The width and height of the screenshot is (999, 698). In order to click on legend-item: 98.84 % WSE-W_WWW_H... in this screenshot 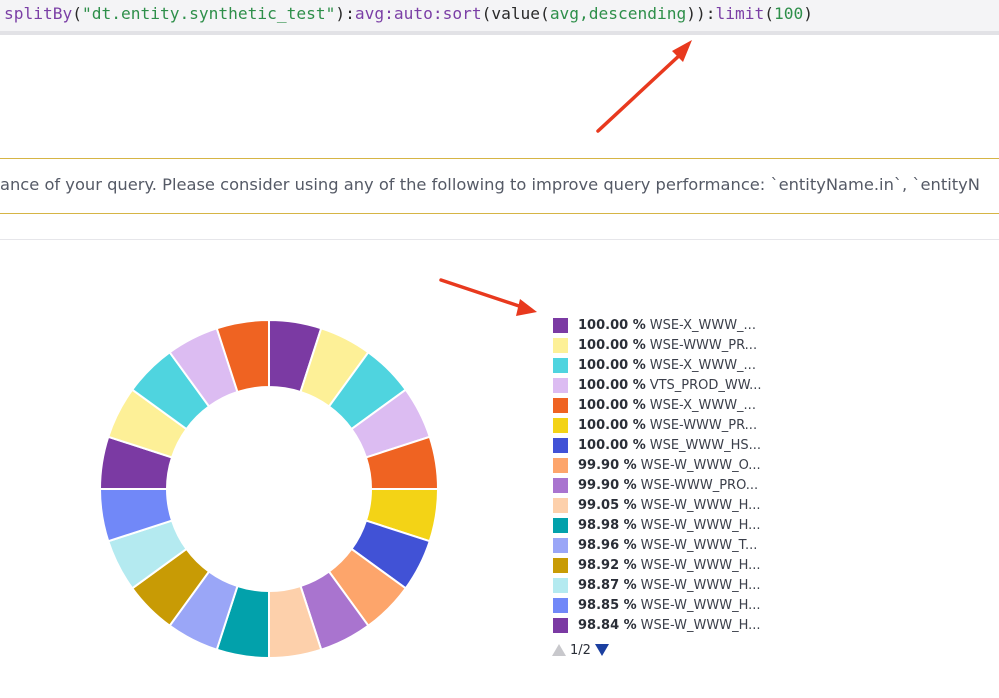, I will do `click(657, 625)`.